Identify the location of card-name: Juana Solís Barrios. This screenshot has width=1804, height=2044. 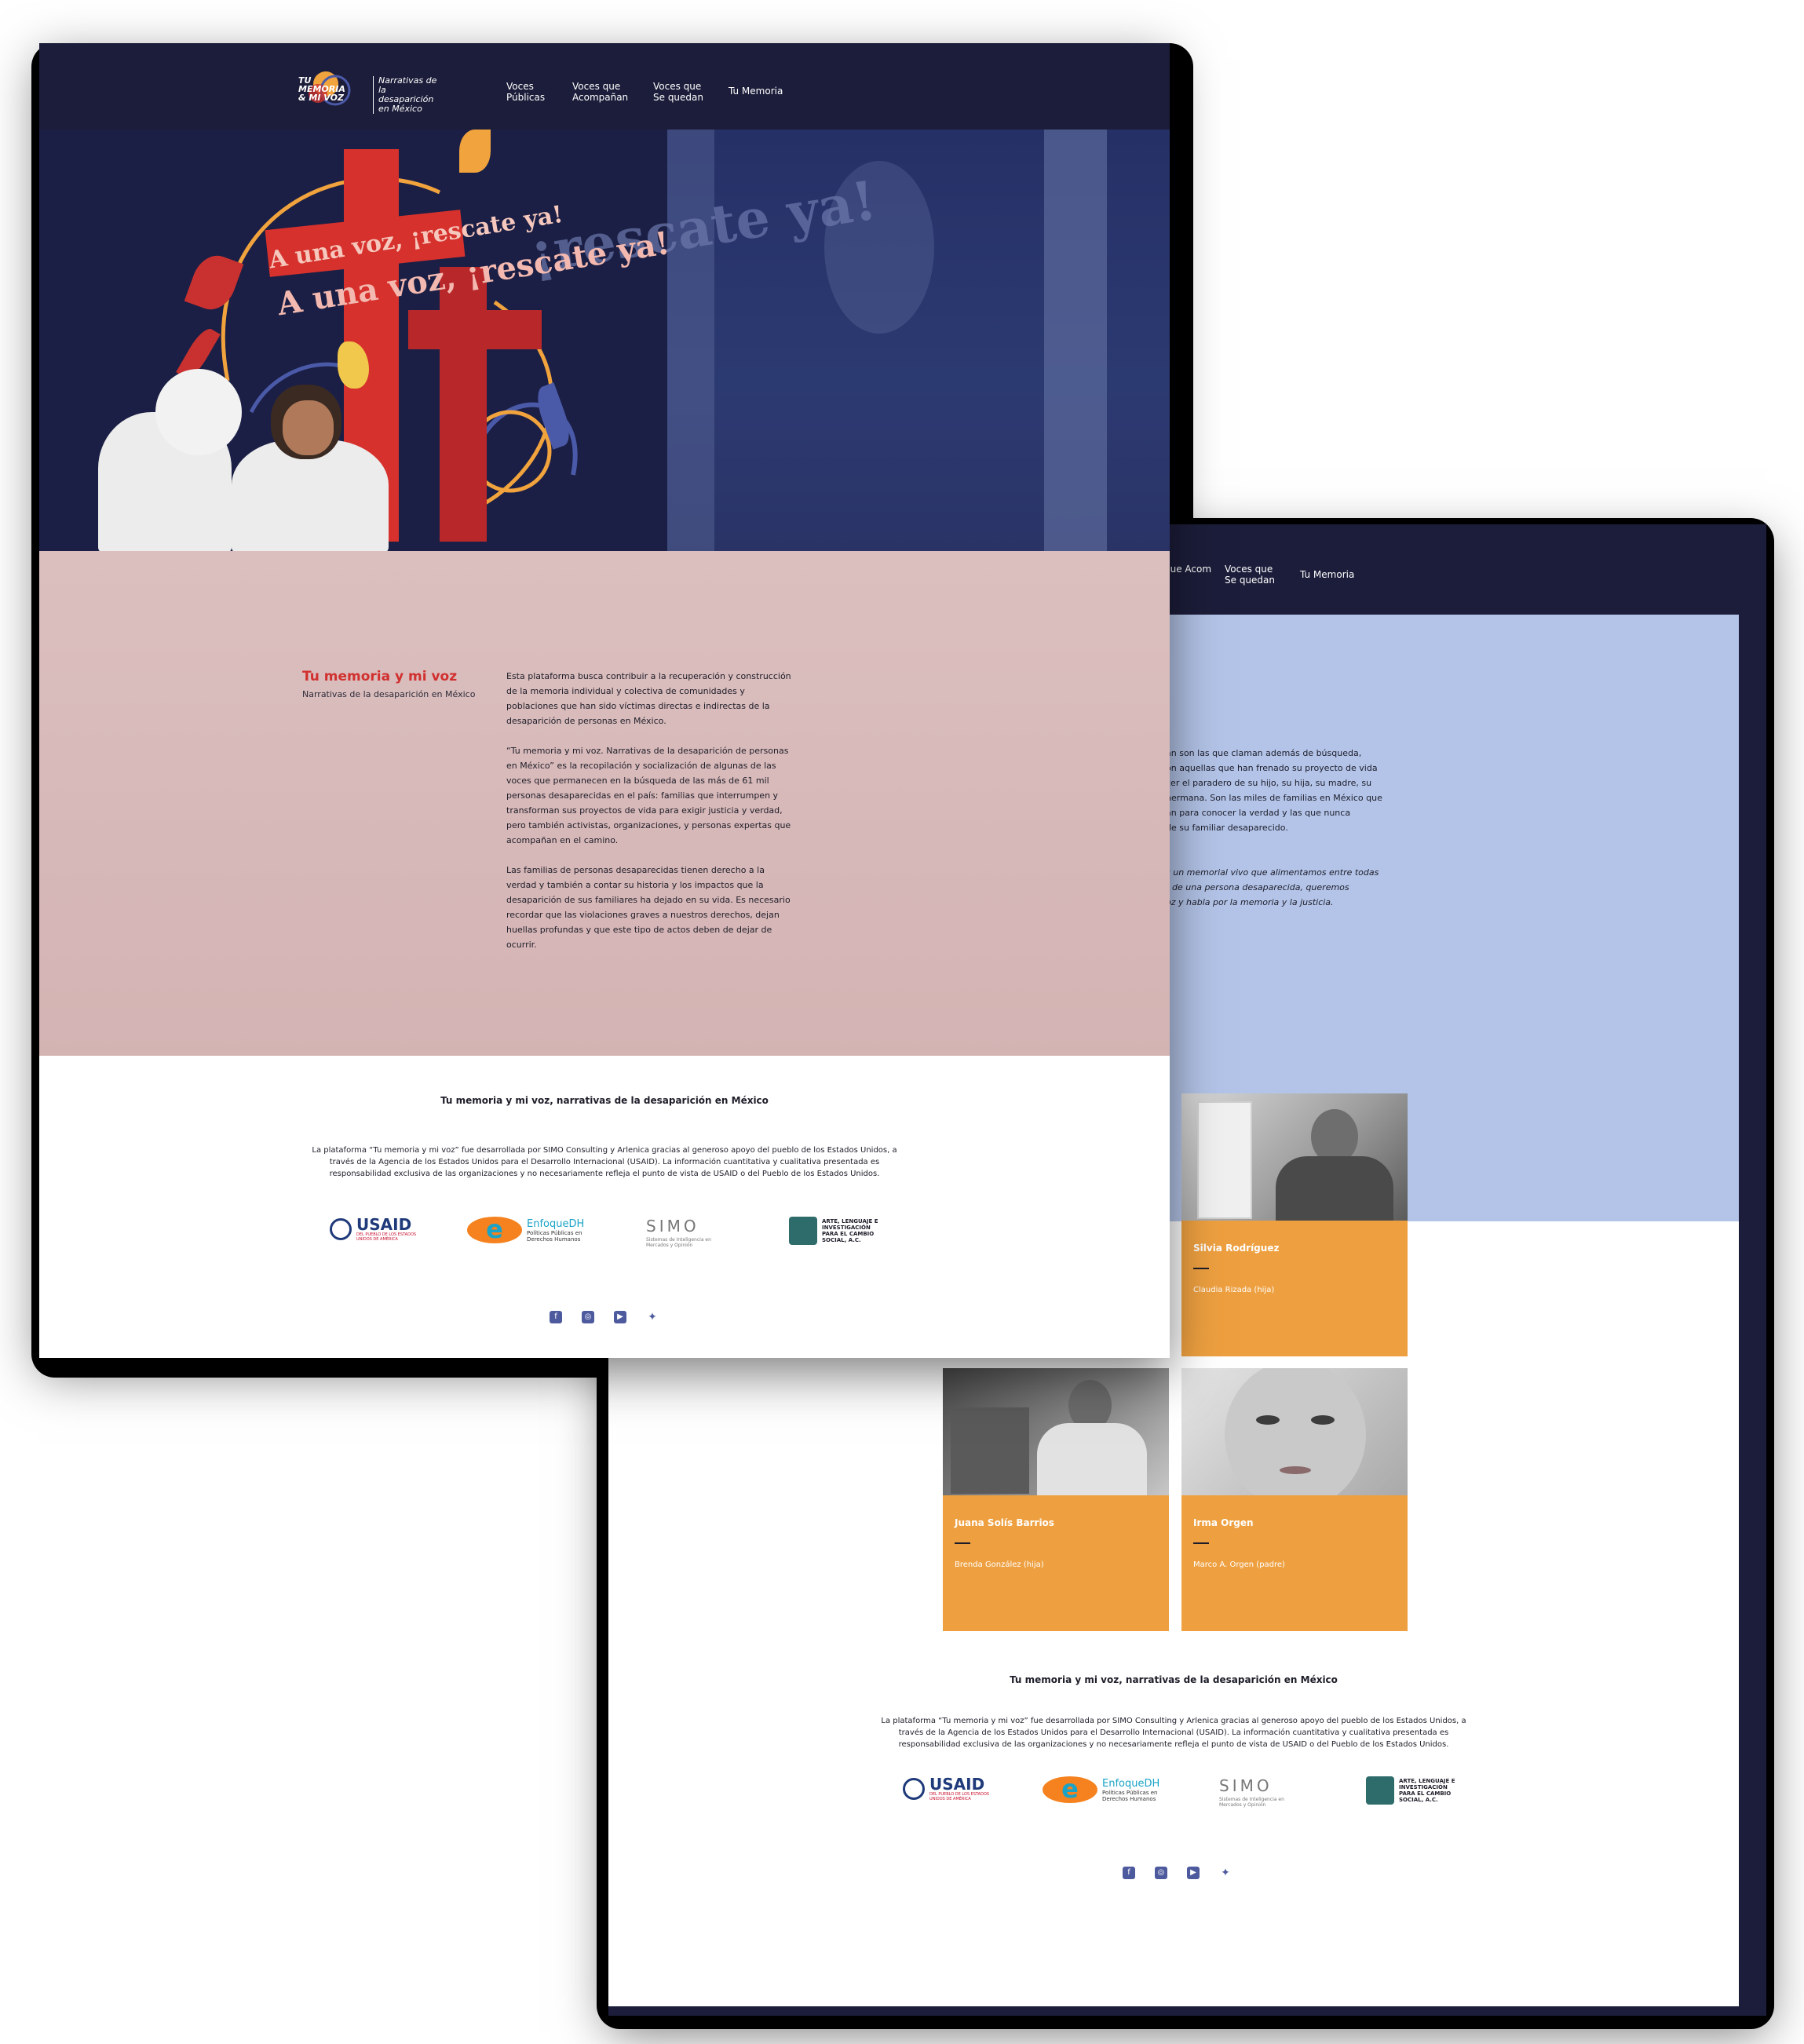
(1005, 1522).